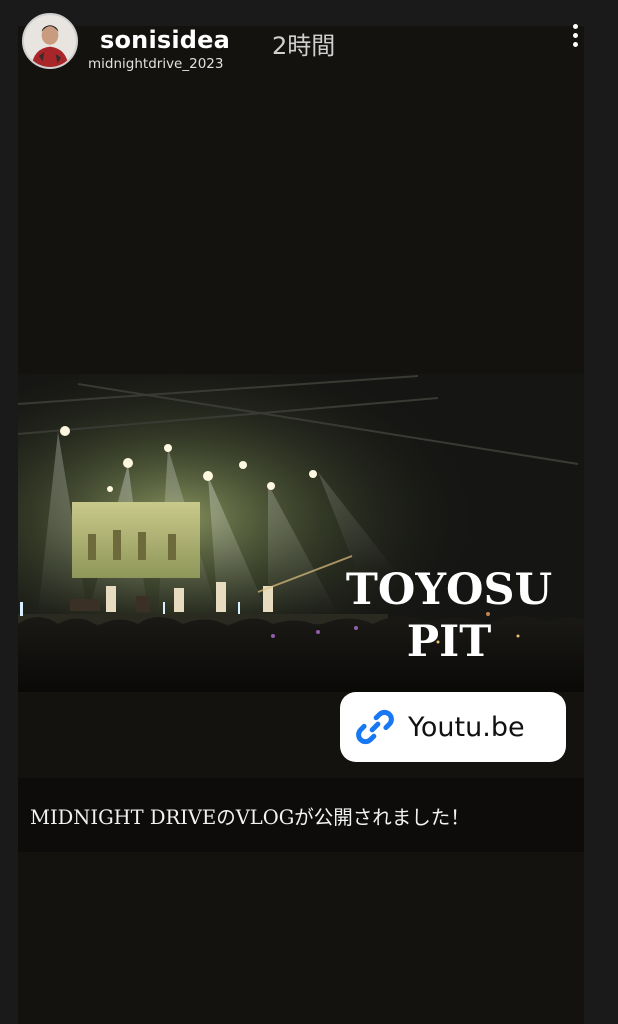 The height and width of the screenshot is (1024, 618). I want to click on link-sticker: Youtu.be, so click(453, 727).